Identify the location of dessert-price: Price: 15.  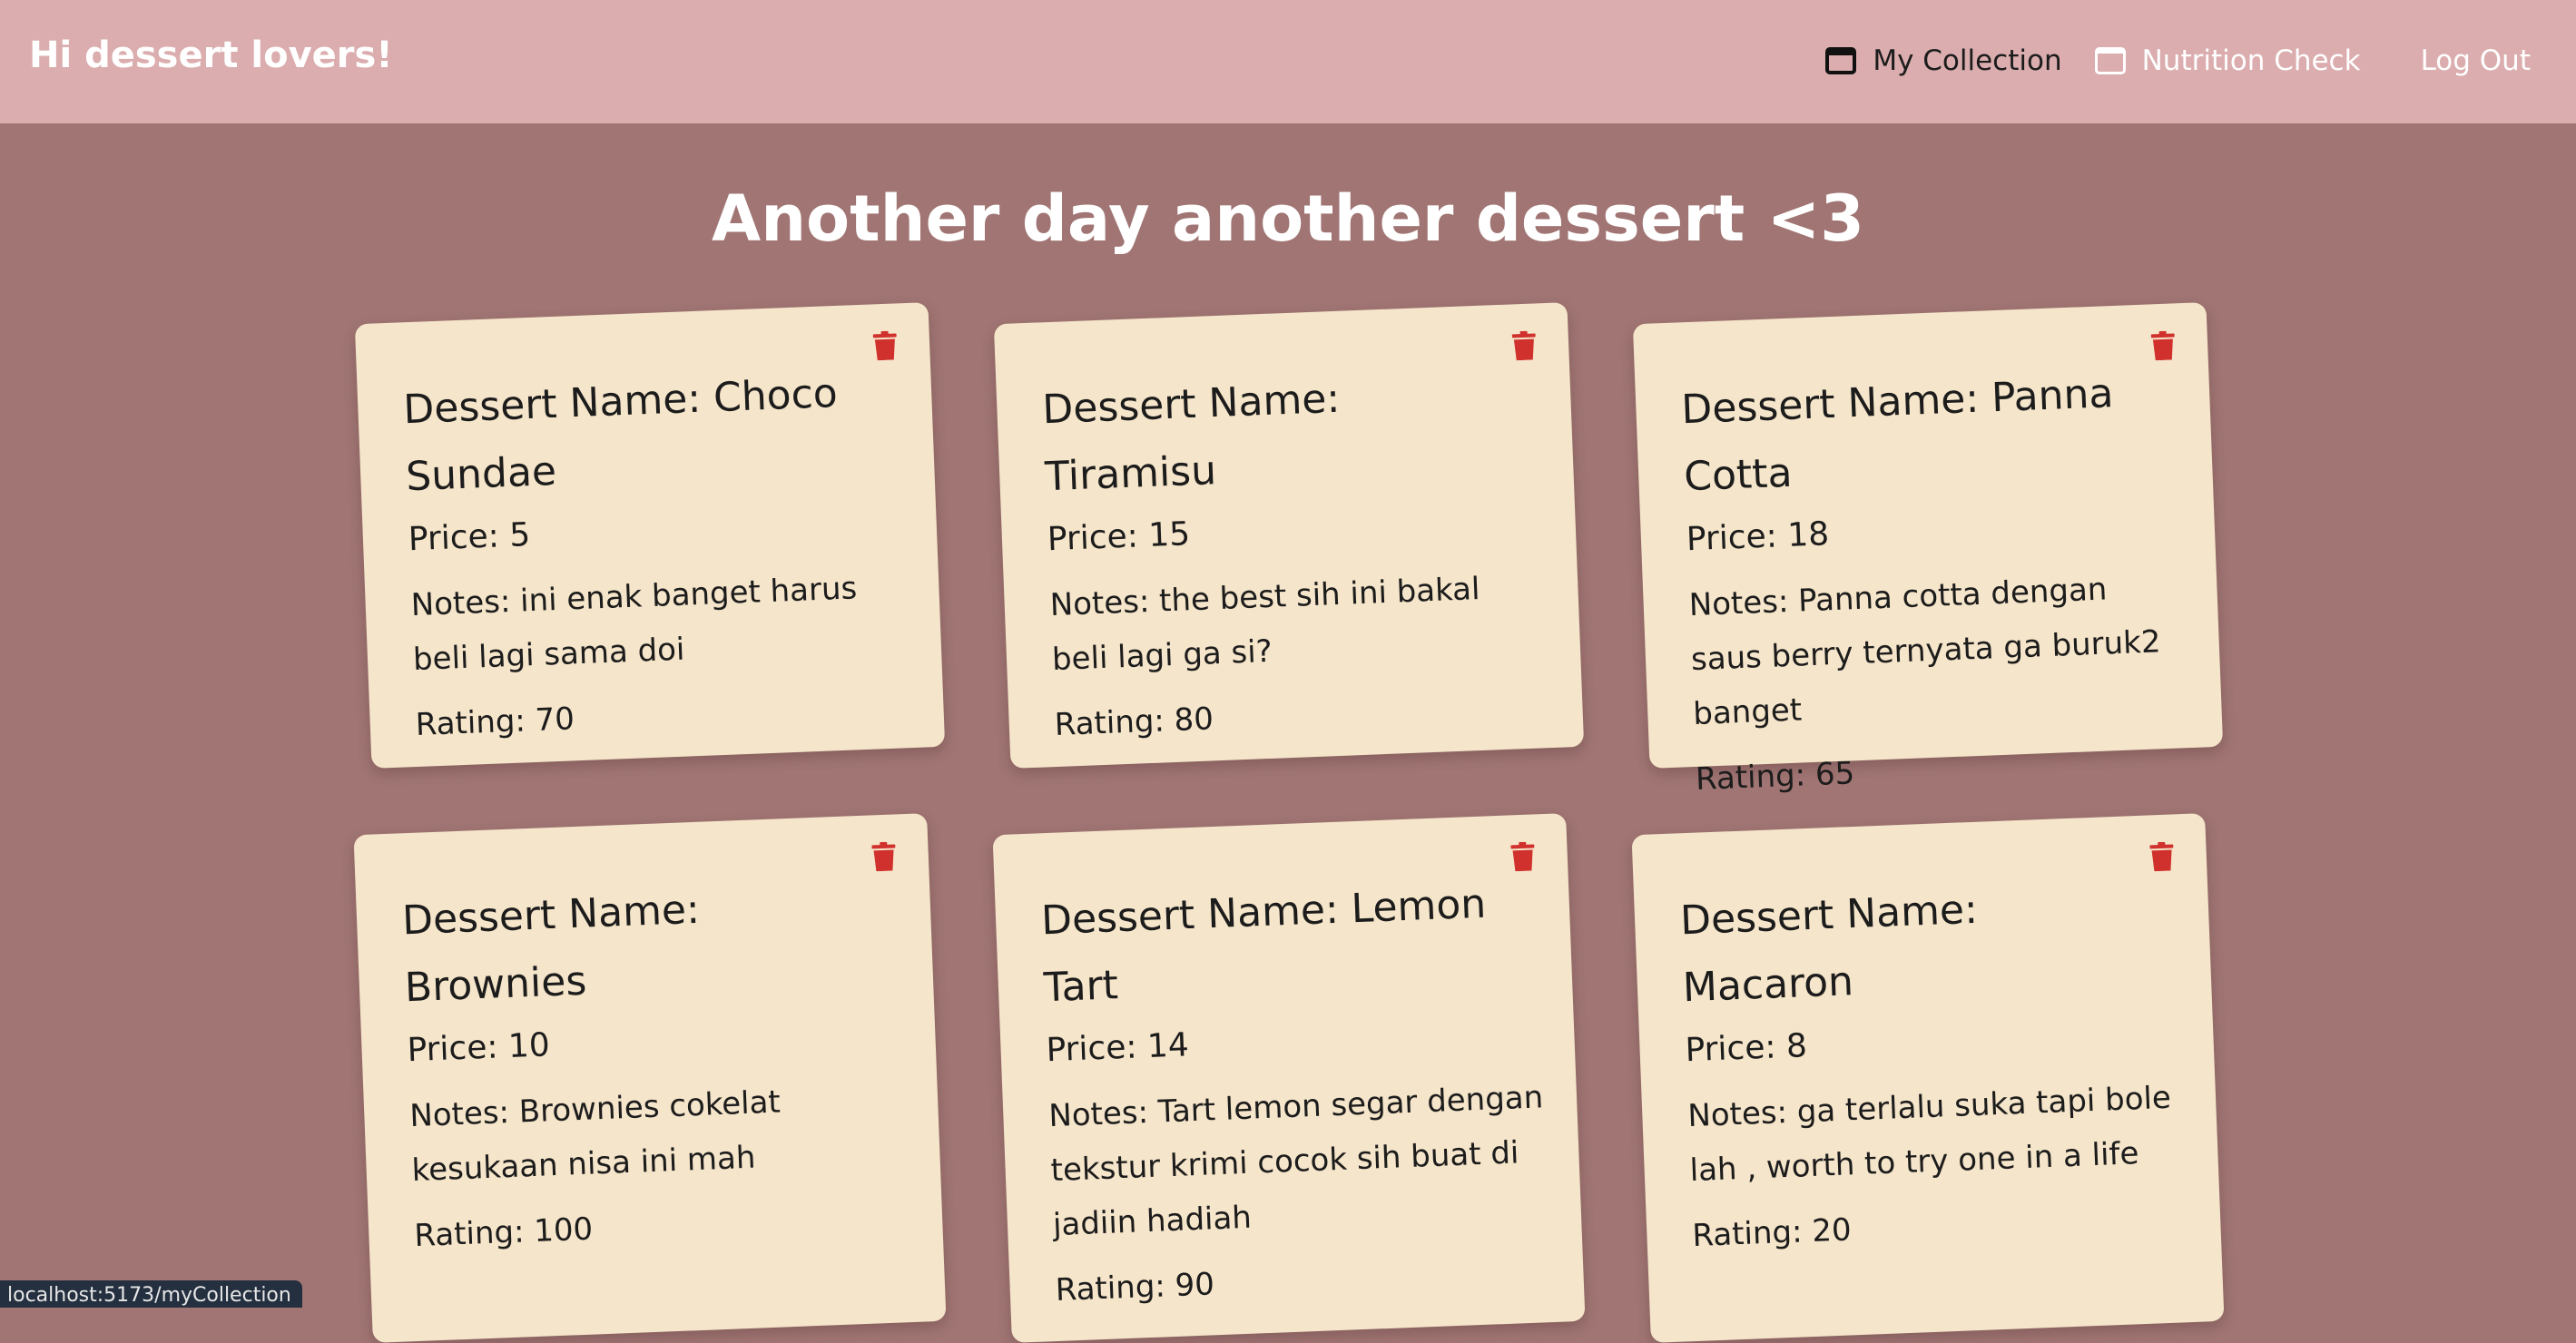
(1295, 530).